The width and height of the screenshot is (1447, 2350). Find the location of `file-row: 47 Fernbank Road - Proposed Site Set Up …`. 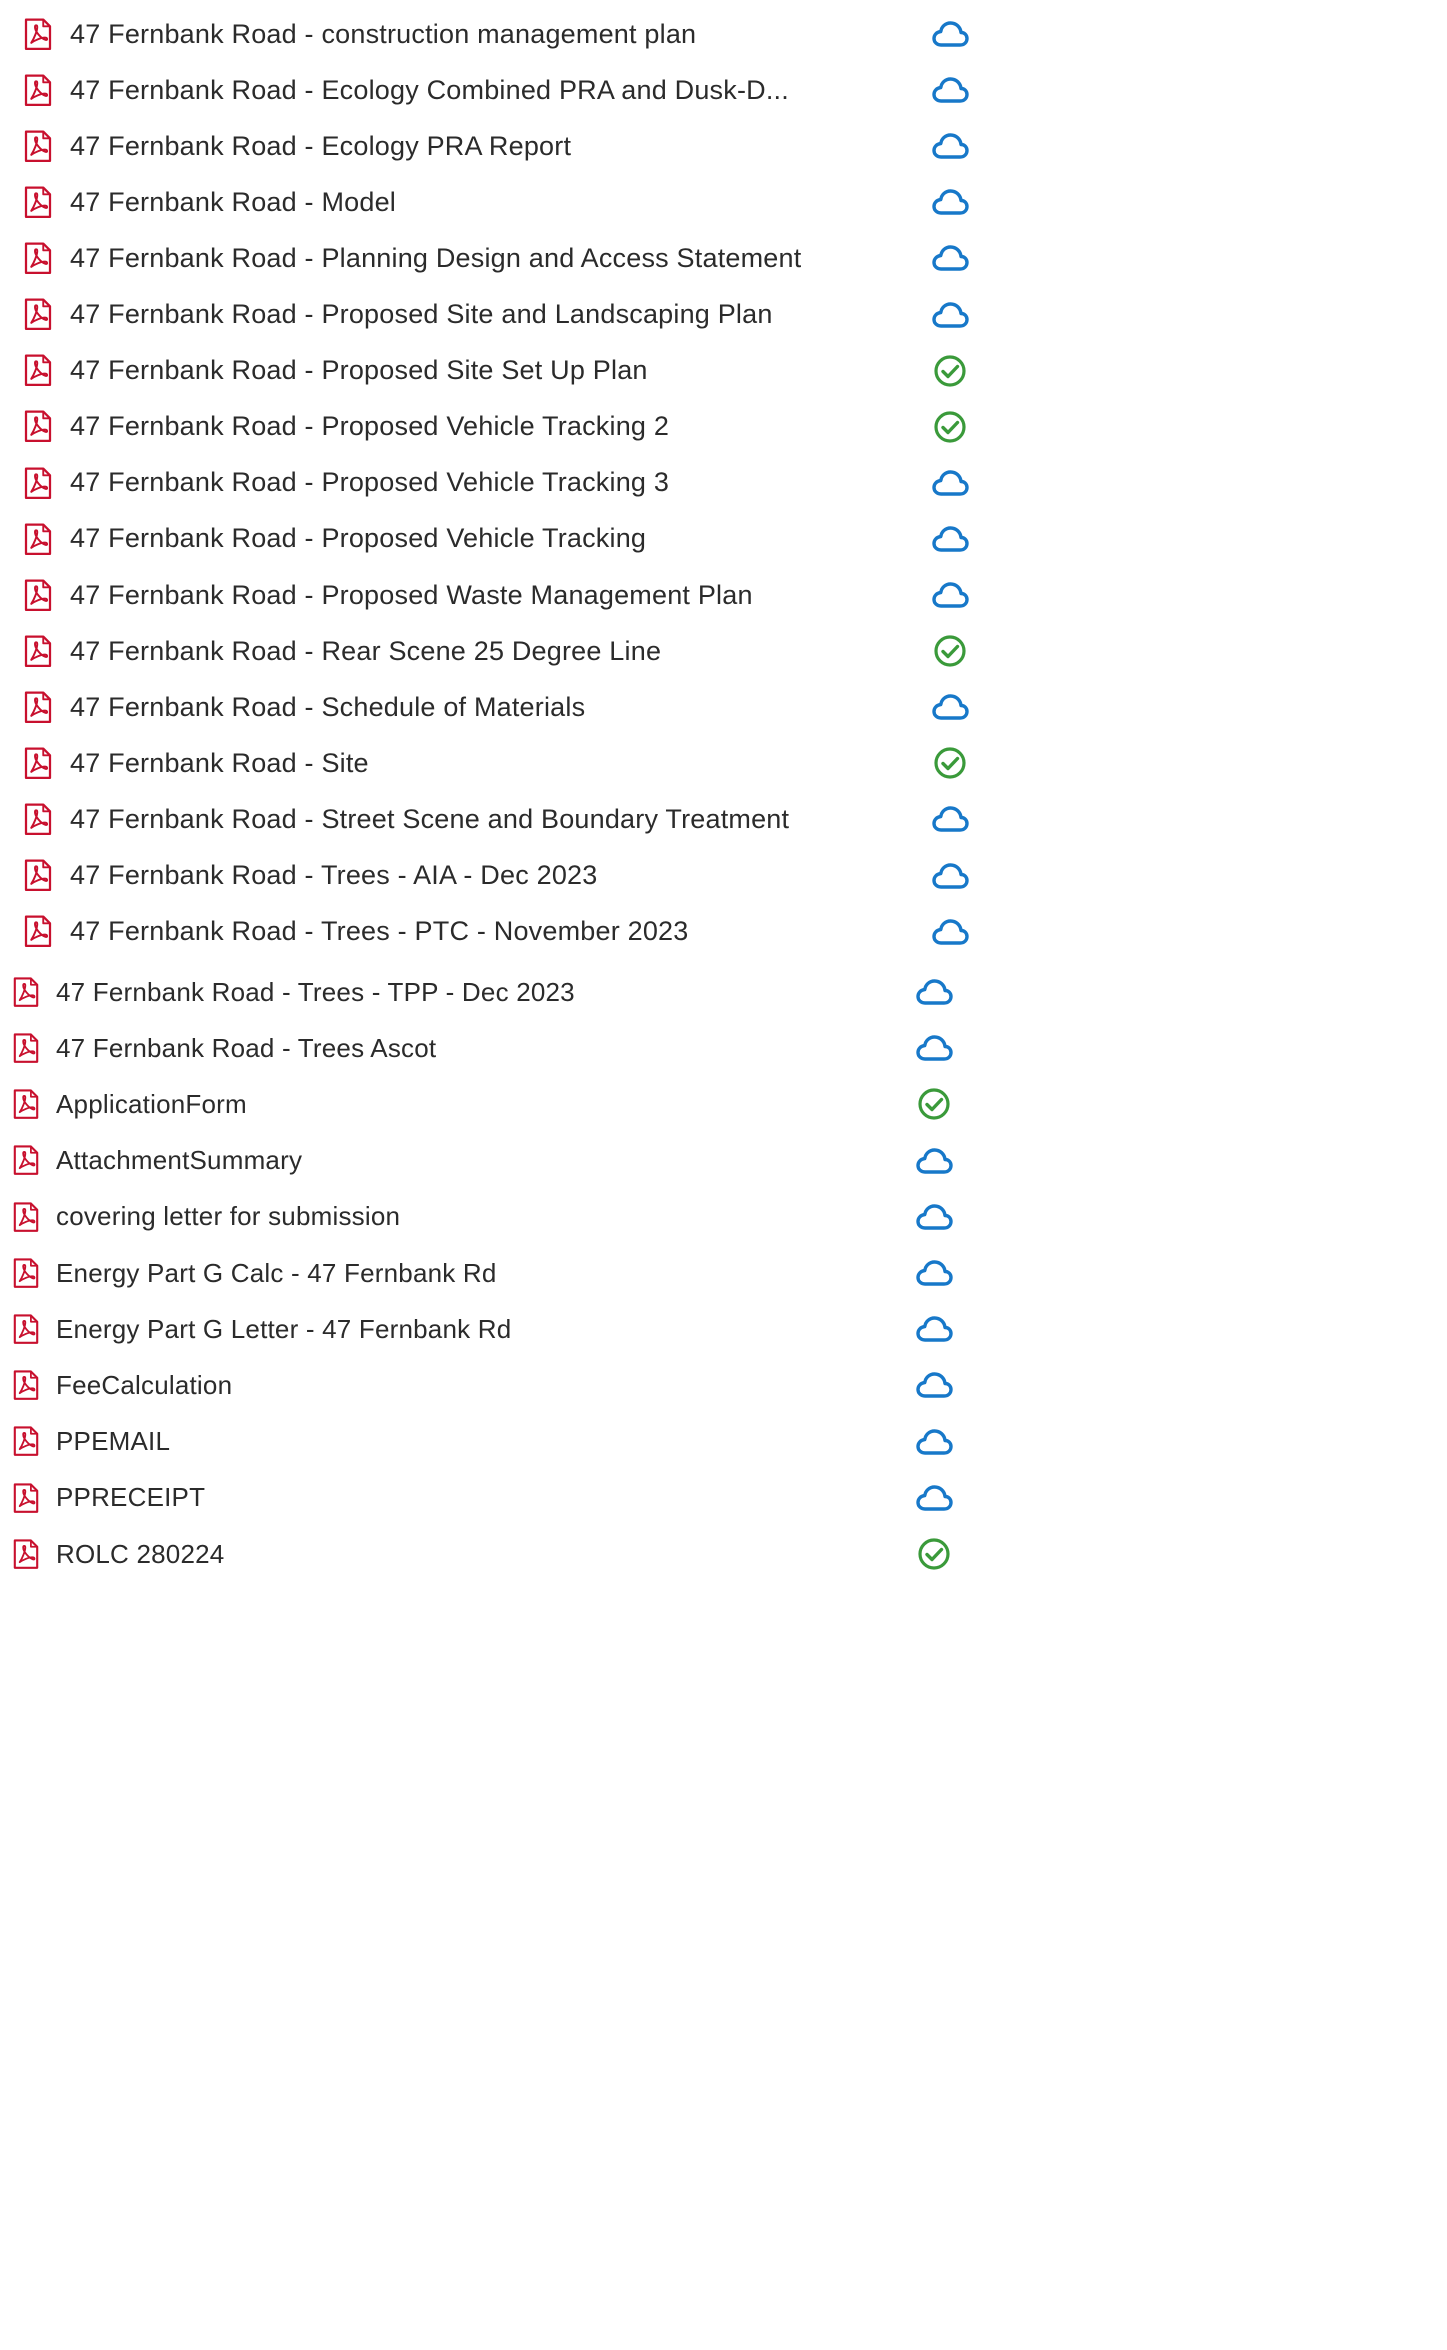

file-row: 47 Fernbank Road - Proposed Site Set Up … is located at coordinates (464, 371).